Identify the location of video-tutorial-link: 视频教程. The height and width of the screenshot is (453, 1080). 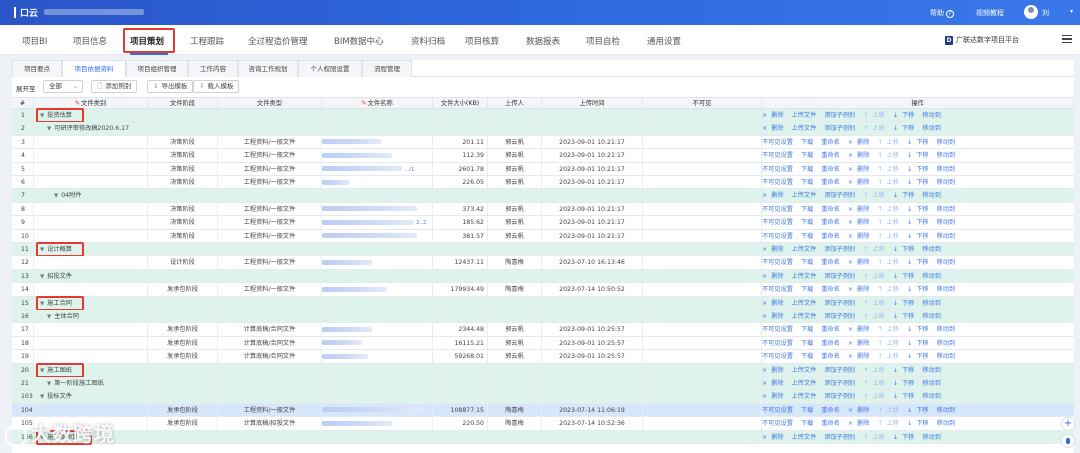
(990, 13).